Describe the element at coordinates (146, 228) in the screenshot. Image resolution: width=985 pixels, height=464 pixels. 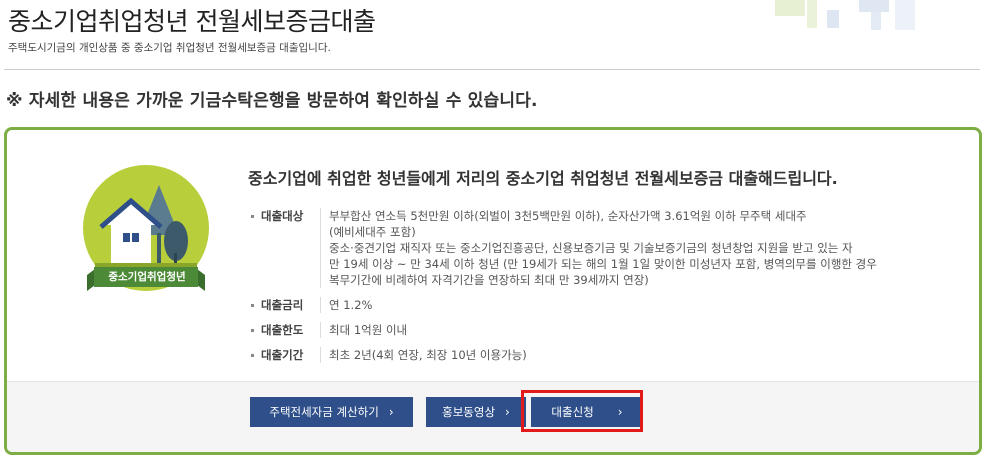
I see `house-tree-logo-icon` at that location.